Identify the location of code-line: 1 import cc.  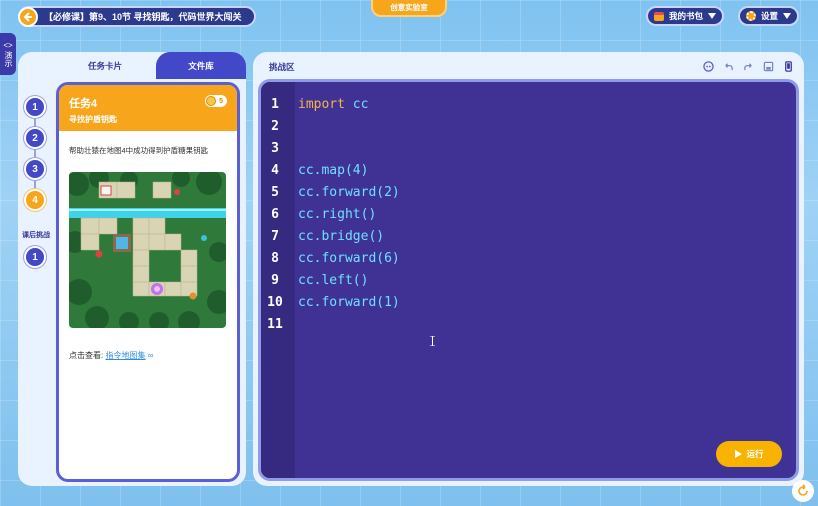
(314, 104).